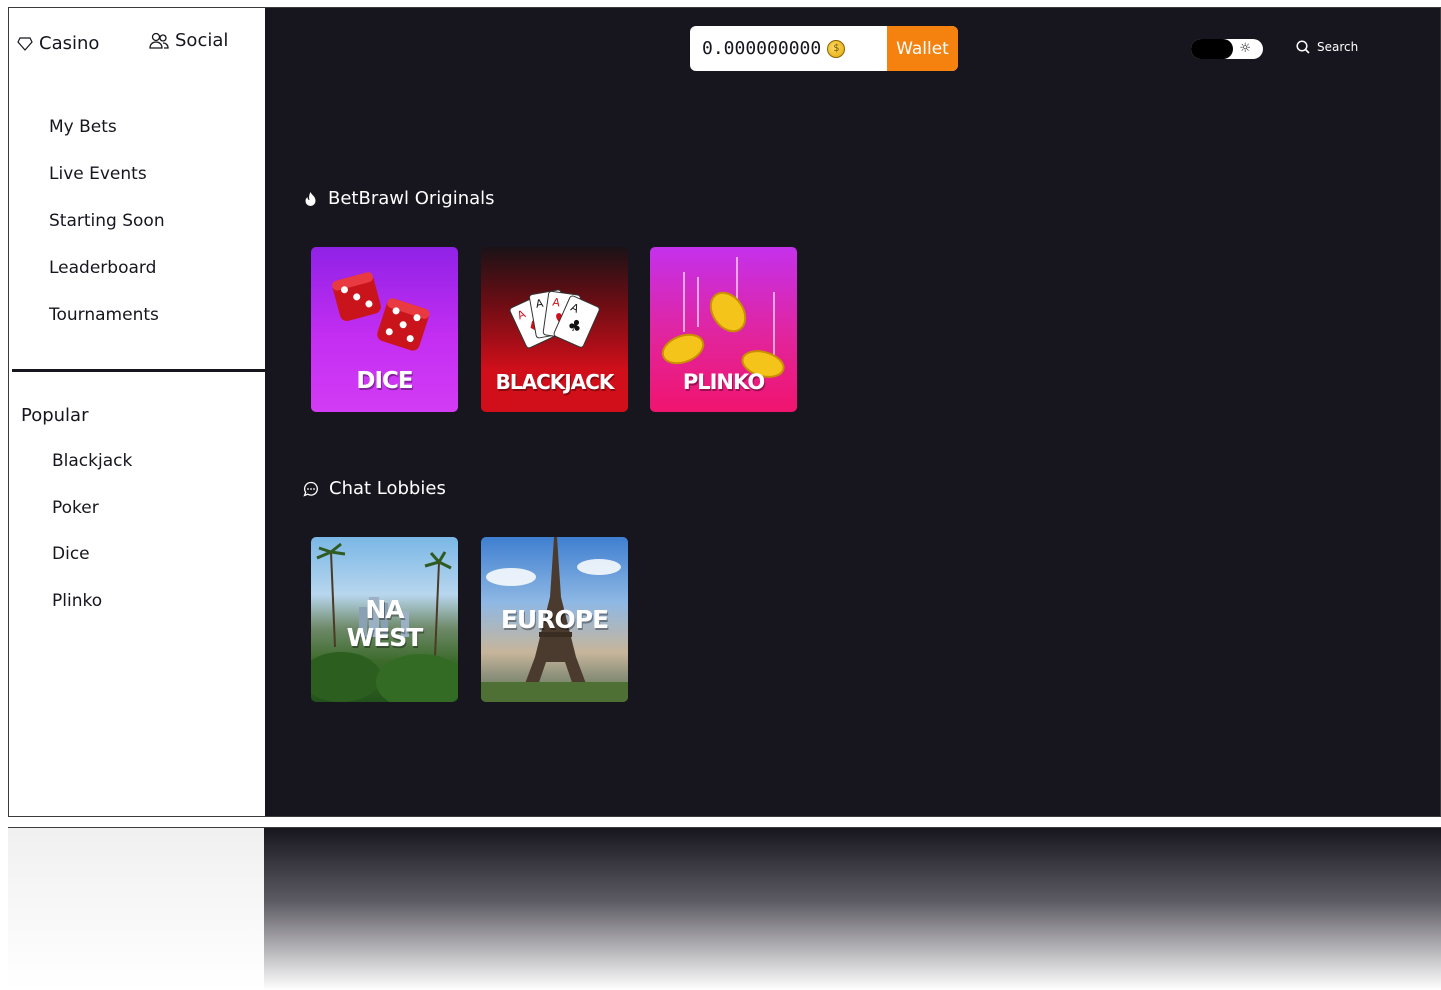 The height and width of the screenshot is (990, 1441). Describe the element at coordinates (202, 40) in the screenshot. I see `social-tab-label: Social` at that location.